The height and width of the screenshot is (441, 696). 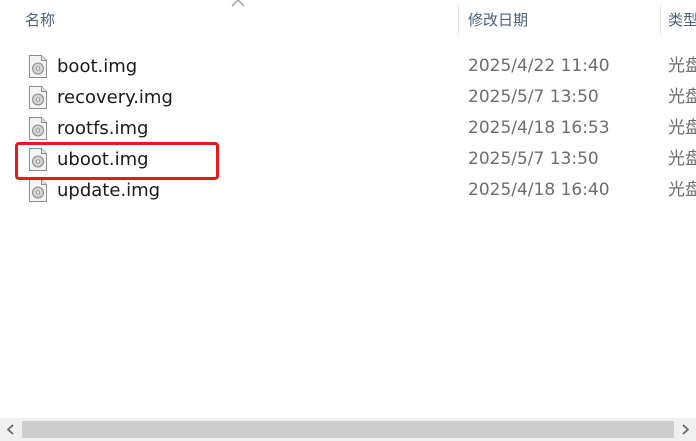 I want to click on scroll-left-arrow-icon, so click(x=11, y=429).